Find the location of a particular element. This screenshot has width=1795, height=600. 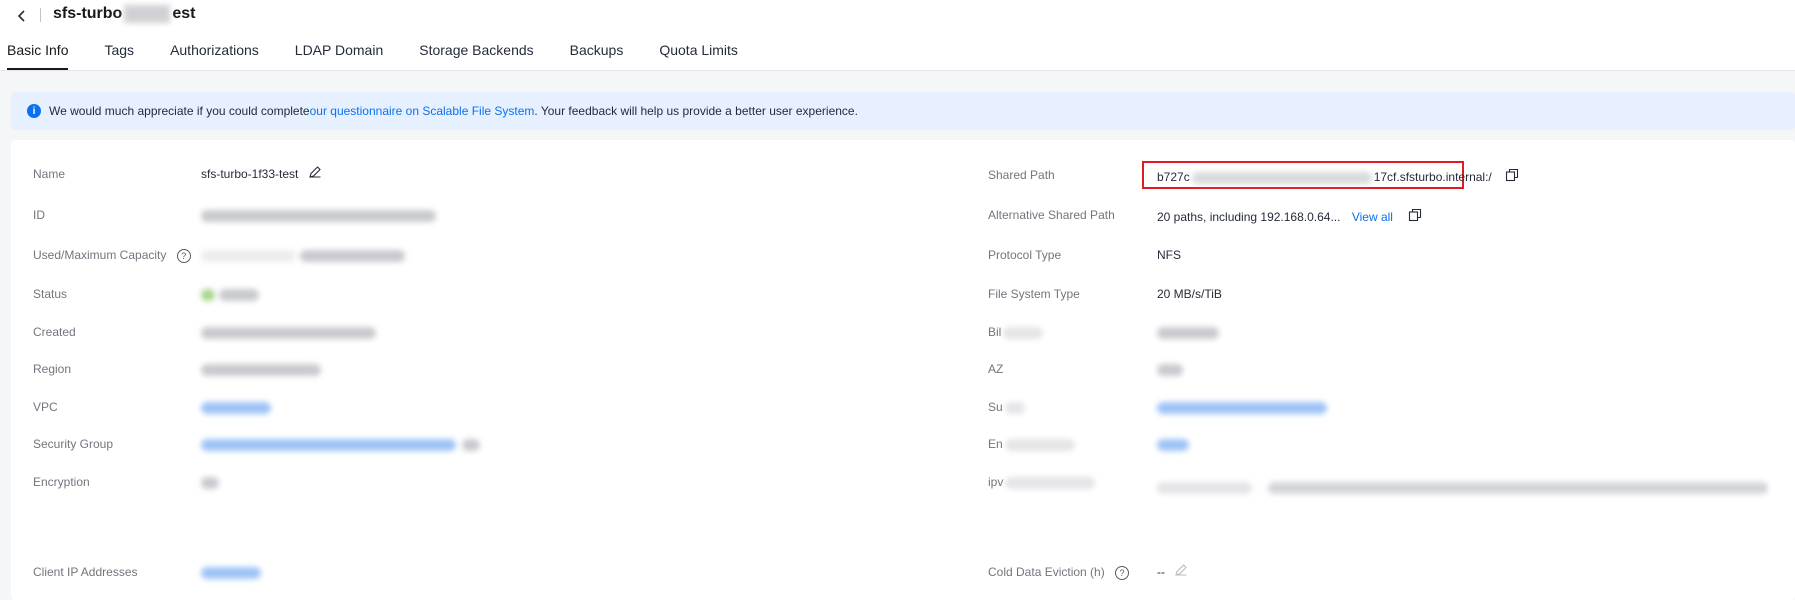

cold-data-help-icon: ? is located at coordinates (1122, 572).